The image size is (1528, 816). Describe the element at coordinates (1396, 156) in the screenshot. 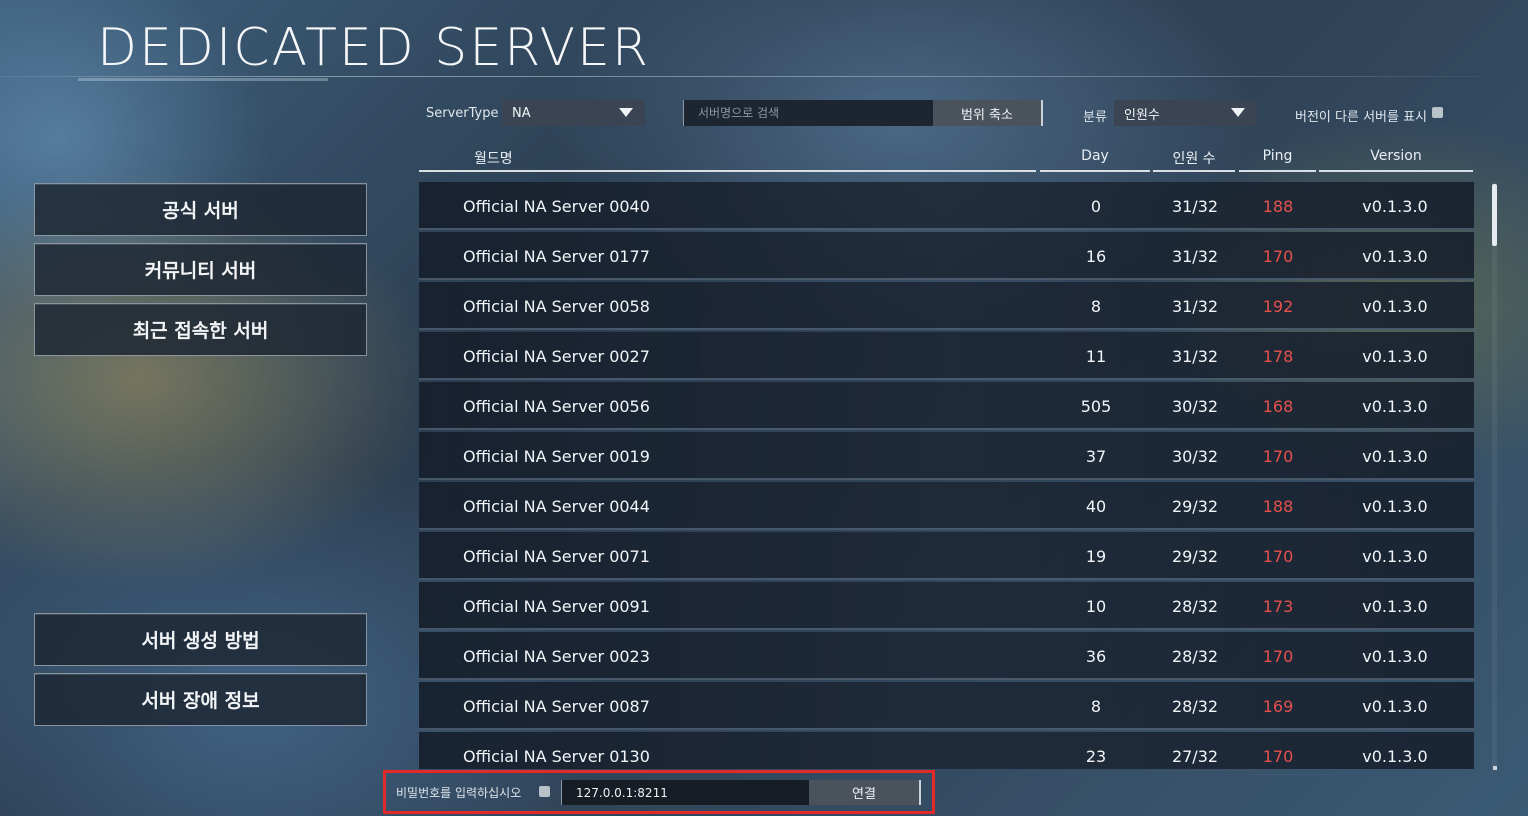

I see `column-header-version-label: Version` at that location.